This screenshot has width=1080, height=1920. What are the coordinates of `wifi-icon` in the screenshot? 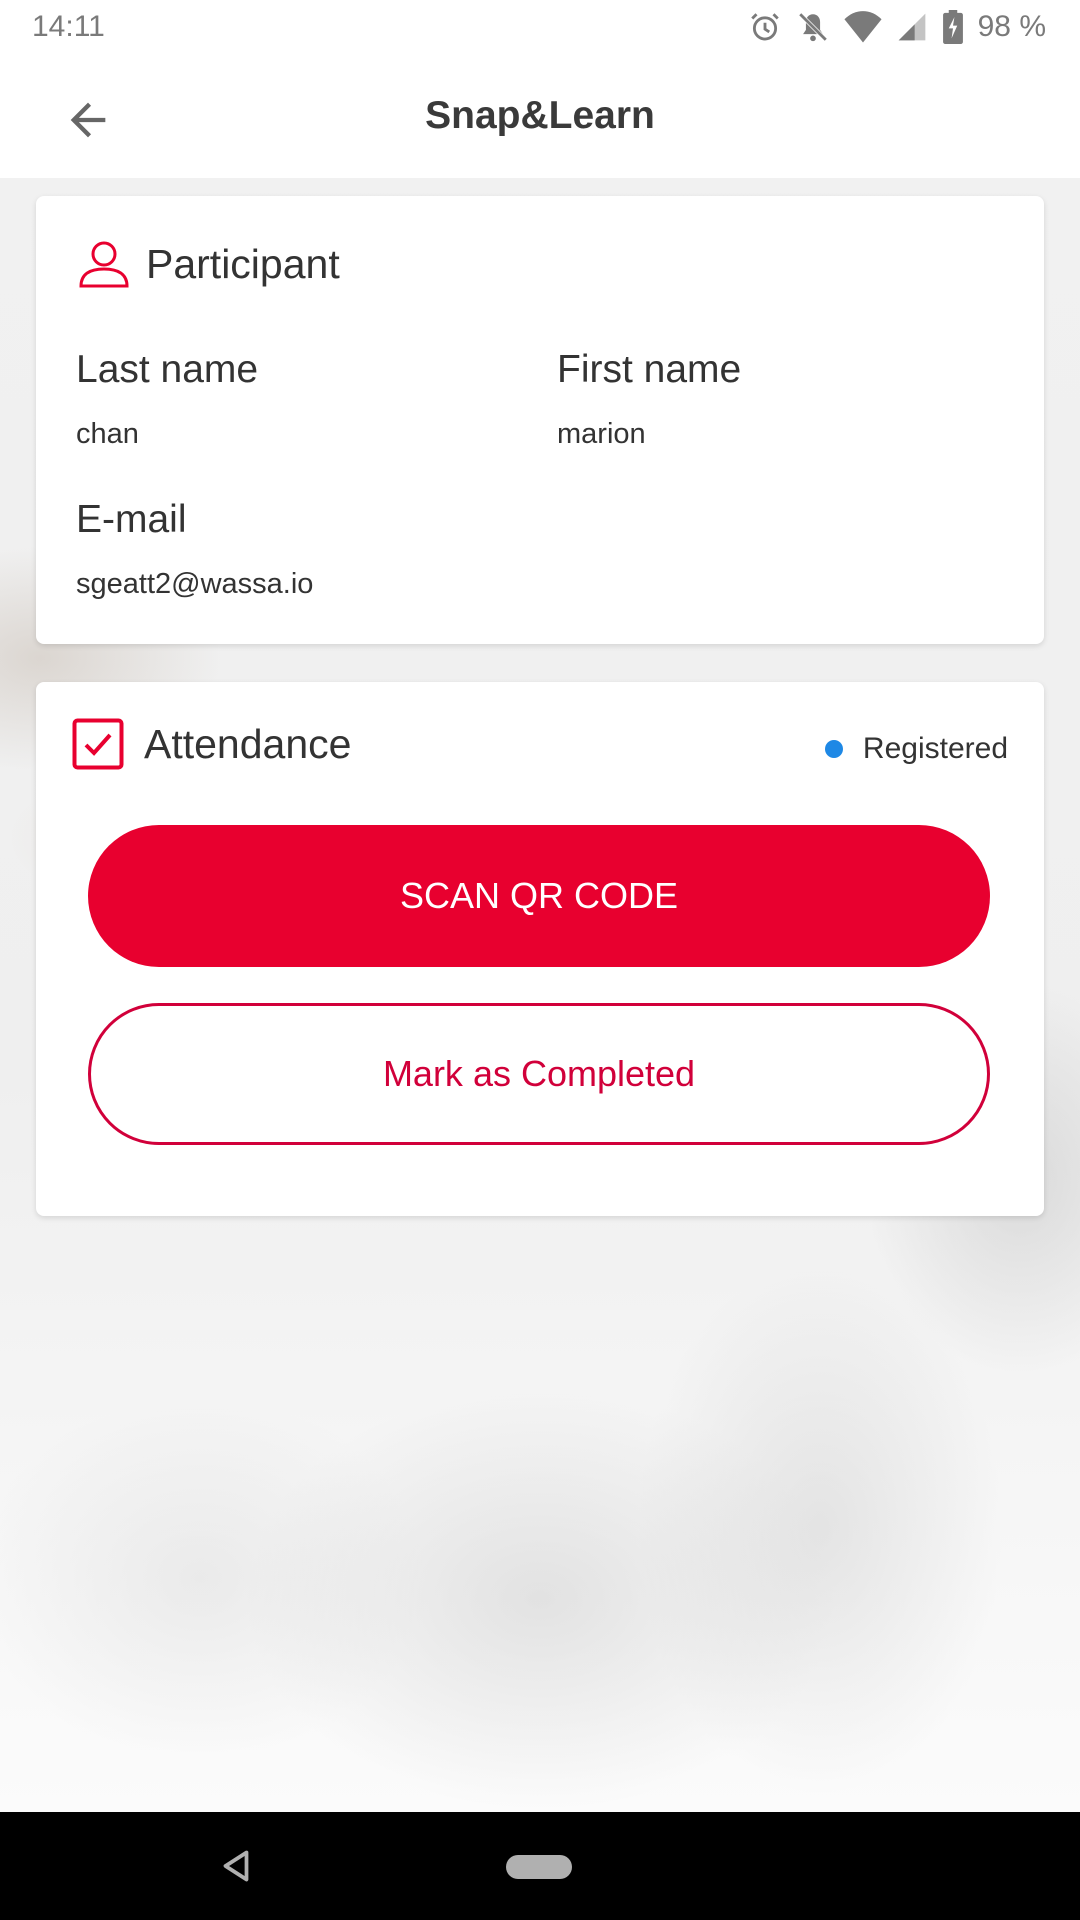 It's located at (863, 27).